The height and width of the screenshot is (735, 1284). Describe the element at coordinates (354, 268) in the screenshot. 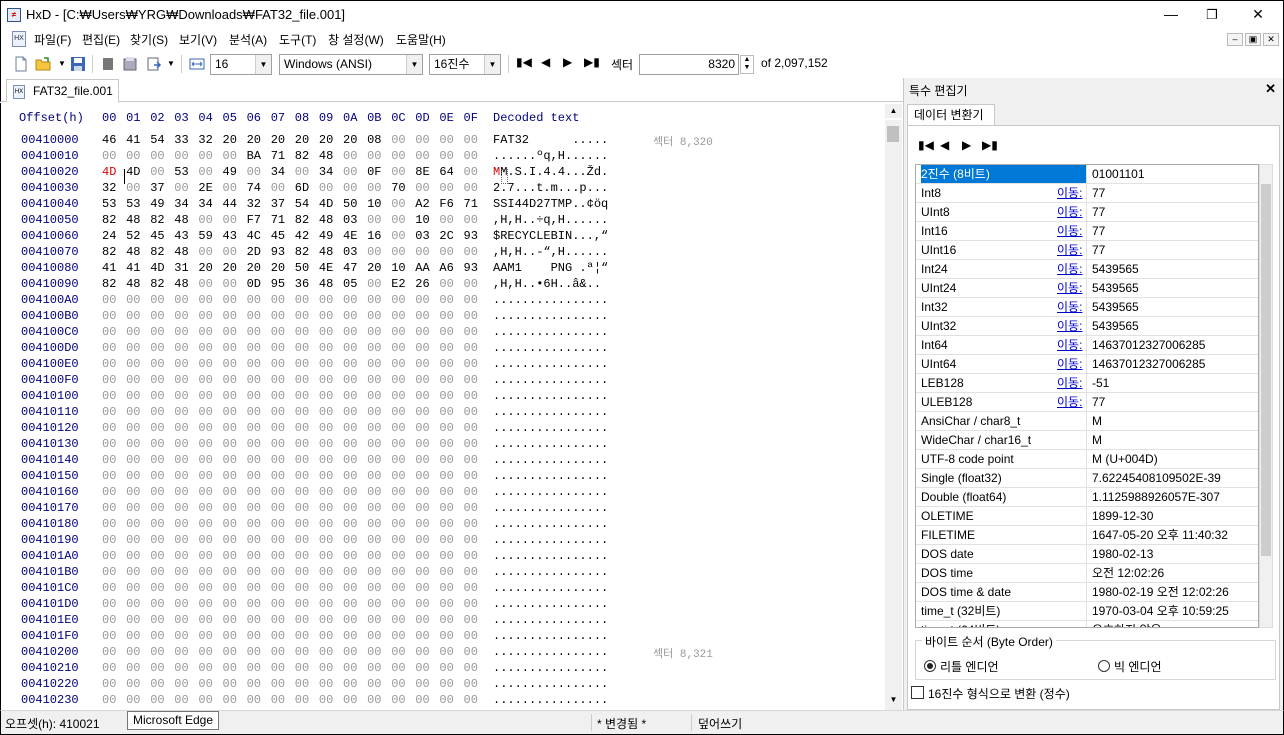

I see `hex-byte: 47` at that location.